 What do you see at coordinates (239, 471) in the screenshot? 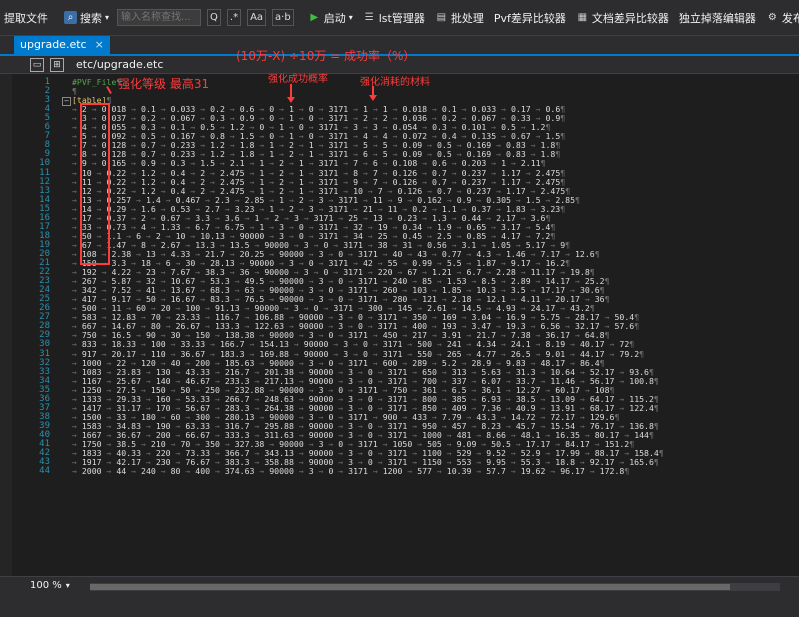
I see `cell-value: 374.63` at bounding box center [239, 471].